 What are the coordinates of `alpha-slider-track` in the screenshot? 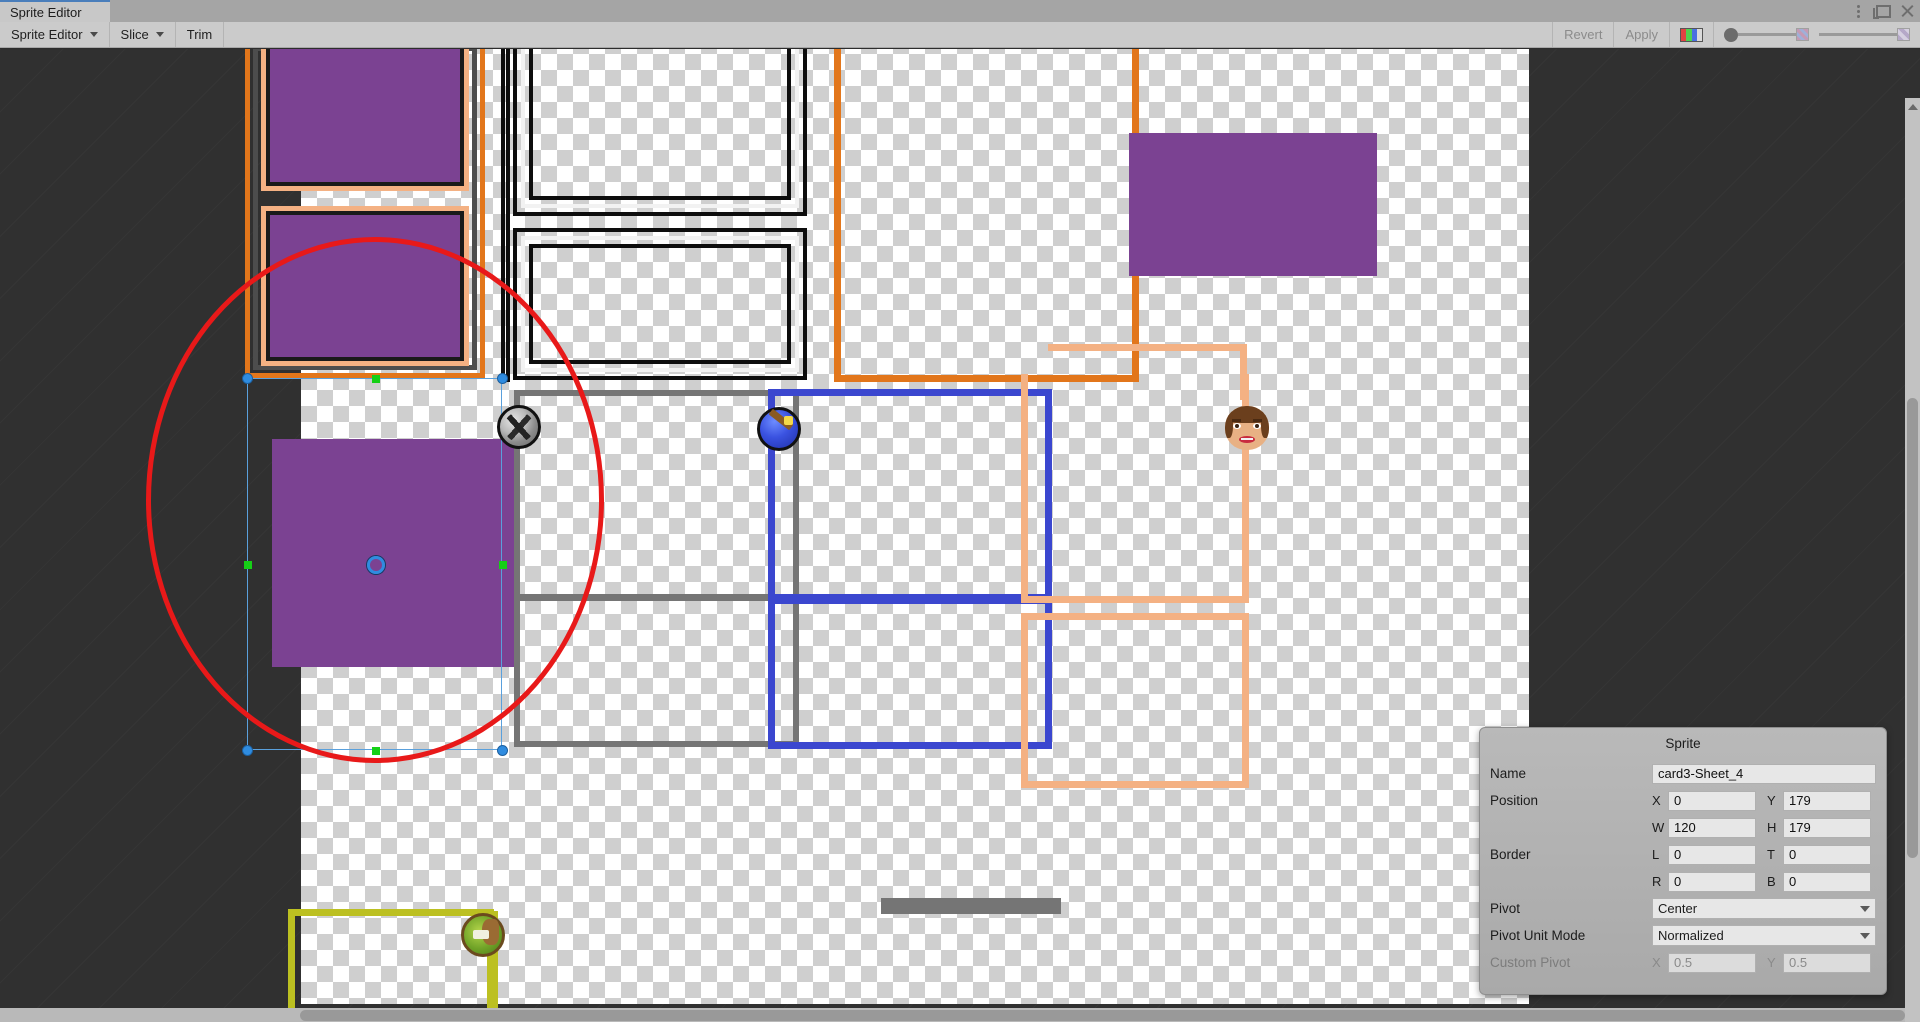 It's located at (1858, 34).